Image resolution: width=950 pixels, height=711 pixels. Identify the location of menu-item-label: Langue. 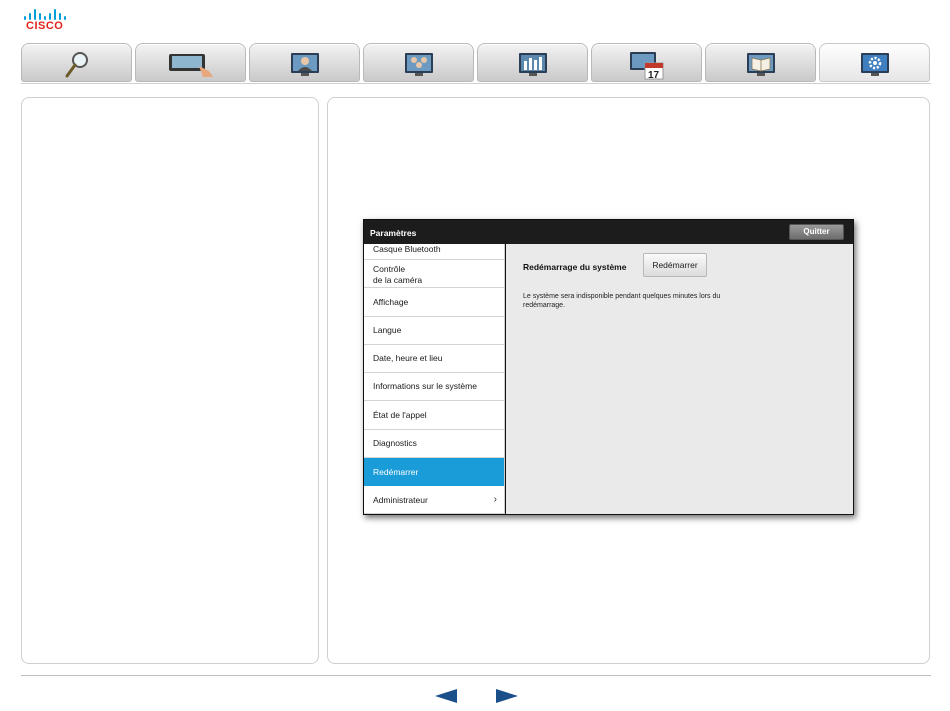
(387, 330).